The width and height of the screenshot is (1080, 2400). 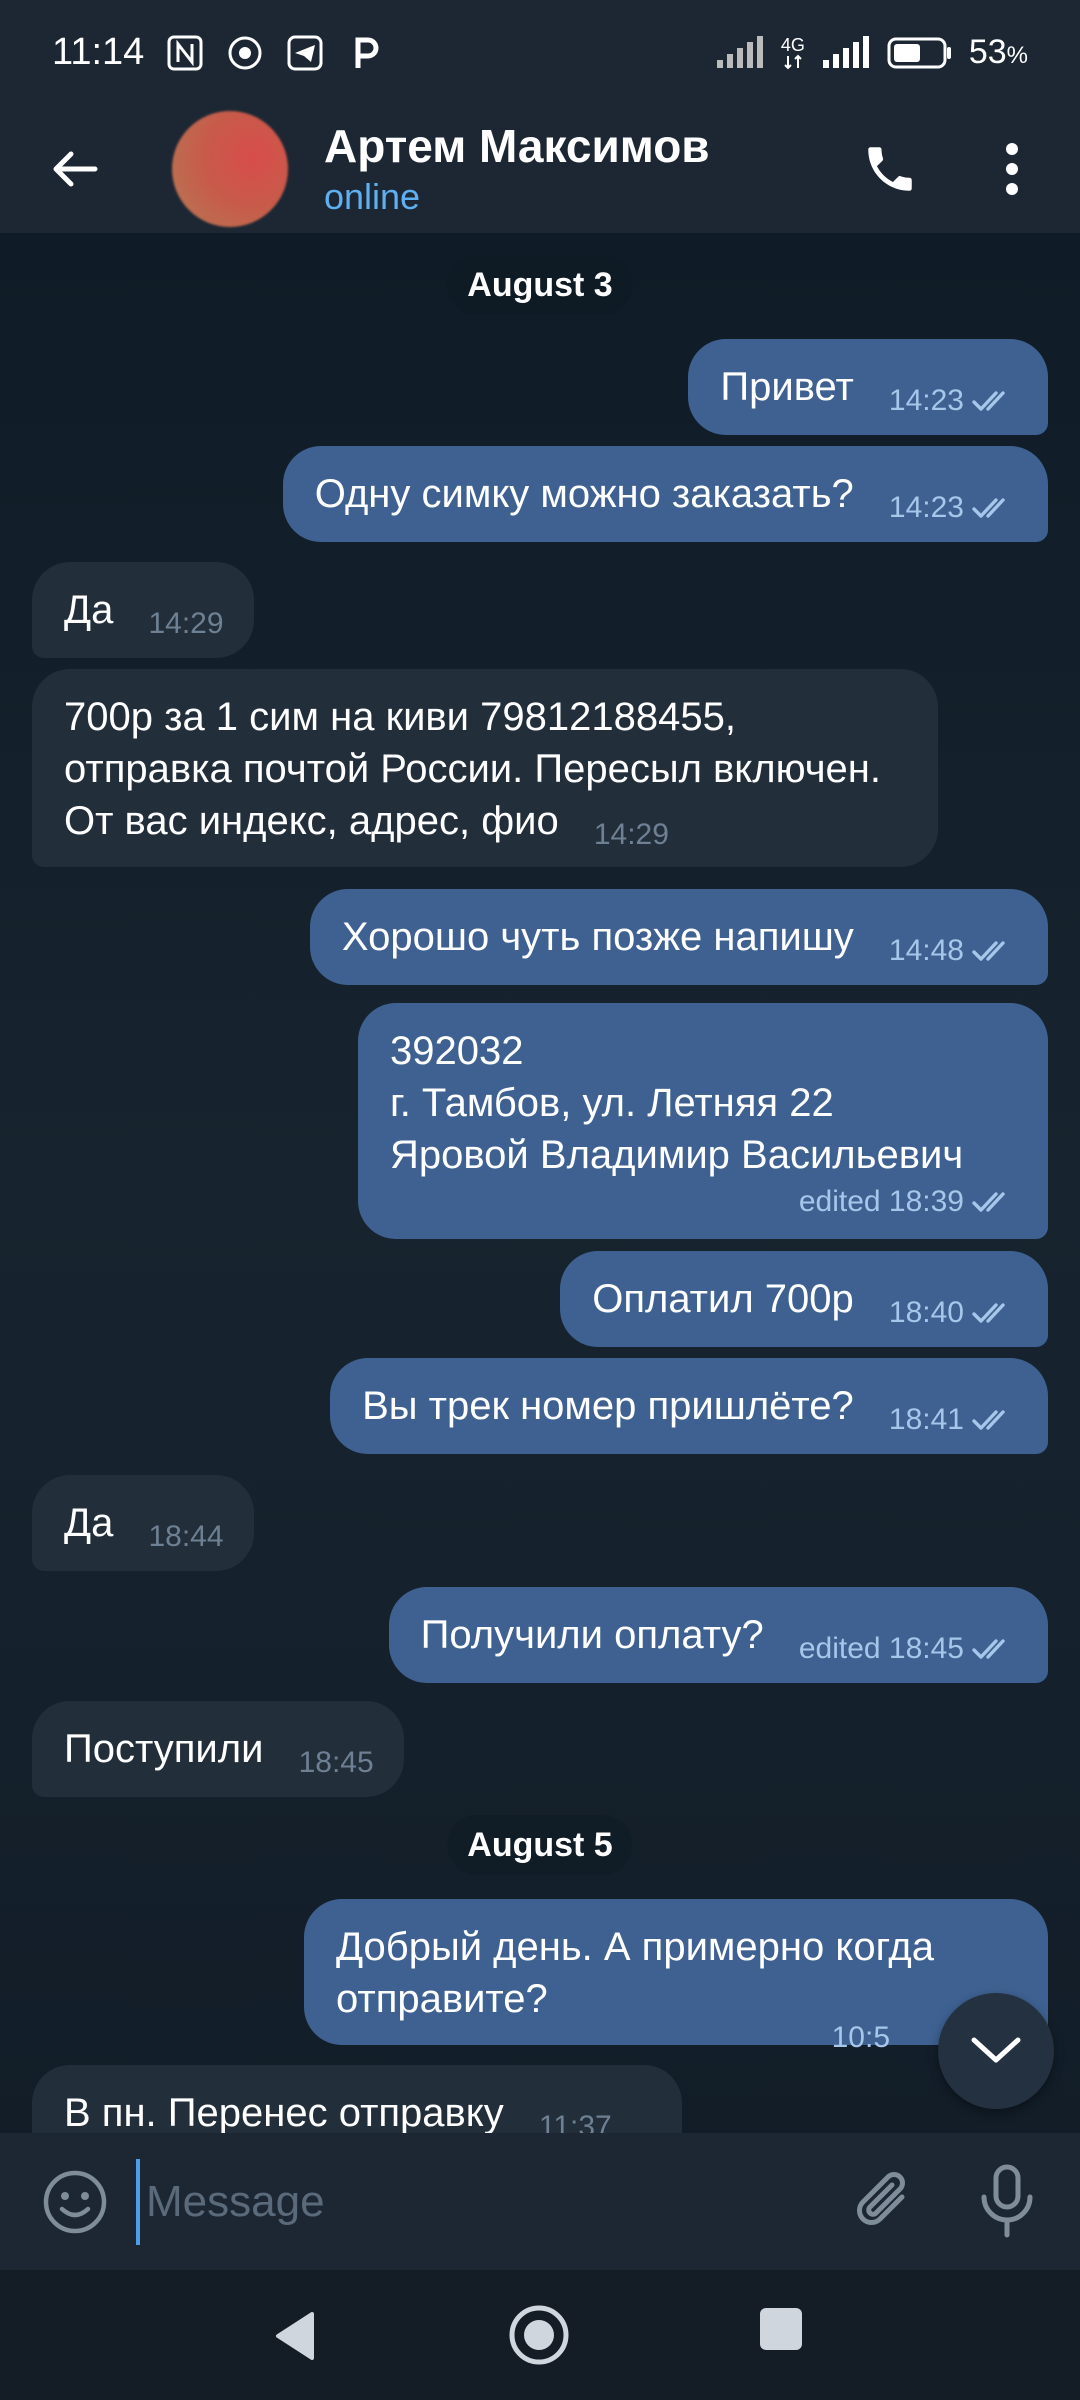 I want to click on nav-home-icon, so click(x=539, y=2335).